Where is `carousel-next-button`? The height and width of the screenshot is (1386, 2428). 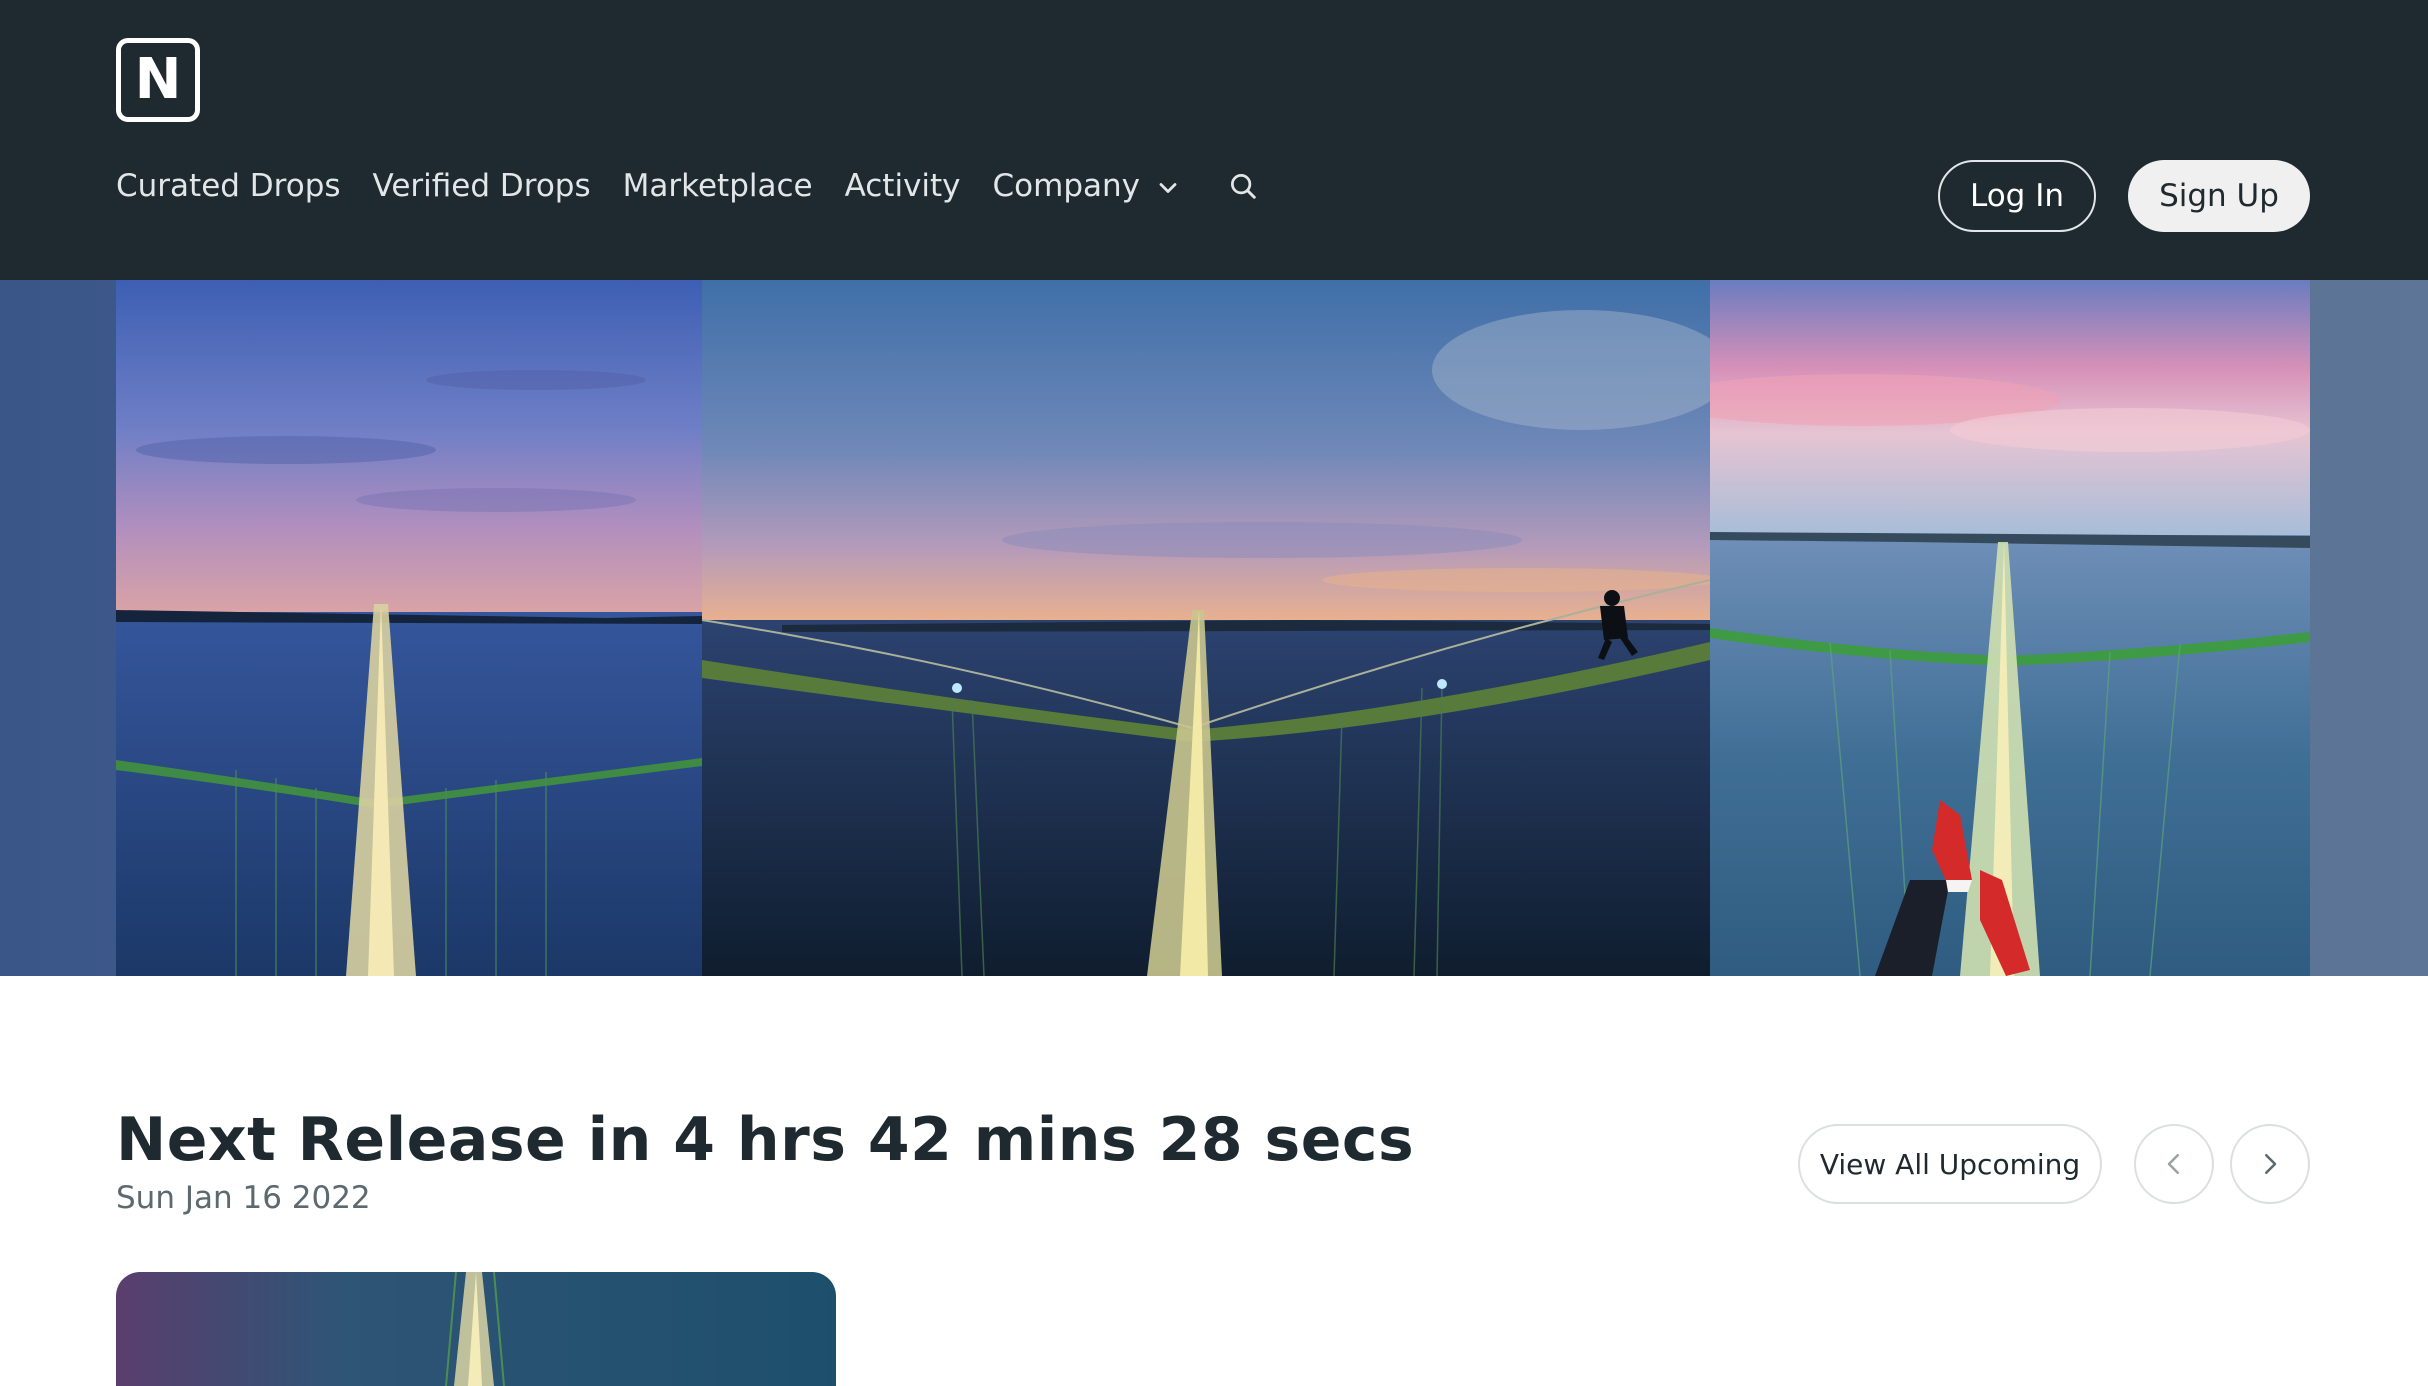
carousel-next-button is located at coordinates (2270, 1164).